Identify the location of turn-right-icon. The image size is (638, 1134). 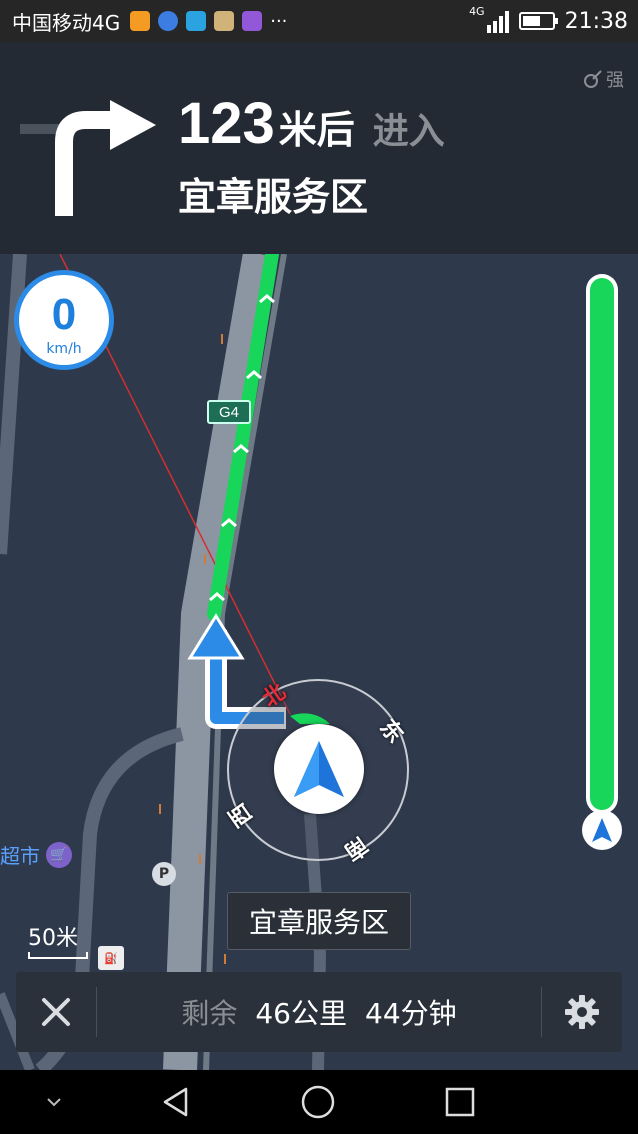
(88, 158).